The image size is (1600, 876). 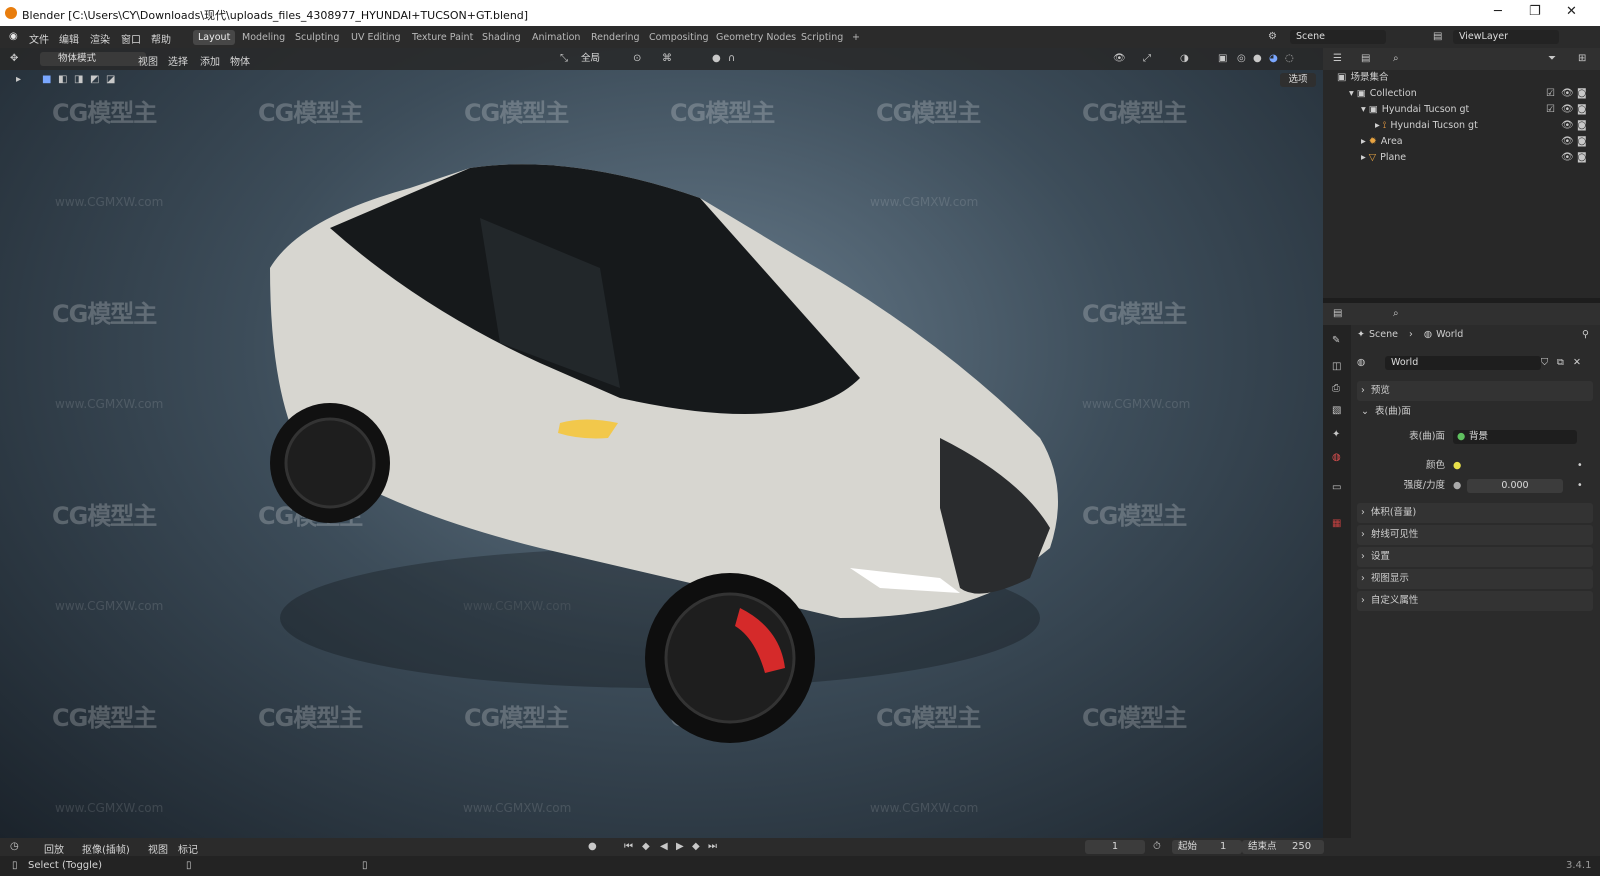 What do you see at coordinates (39, 38) in the screenshot?
I see `menu-file: 文件` at bounding box center [39, 38].